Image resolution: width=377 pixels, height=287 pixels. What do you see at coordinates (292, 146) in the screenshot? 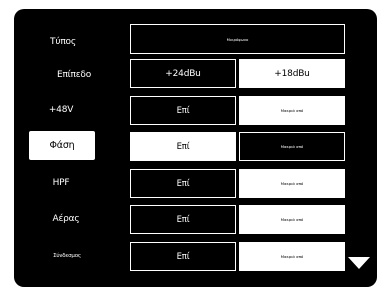
I see `phase-off-button: Μακριά από` at bounding box center [292, 146].